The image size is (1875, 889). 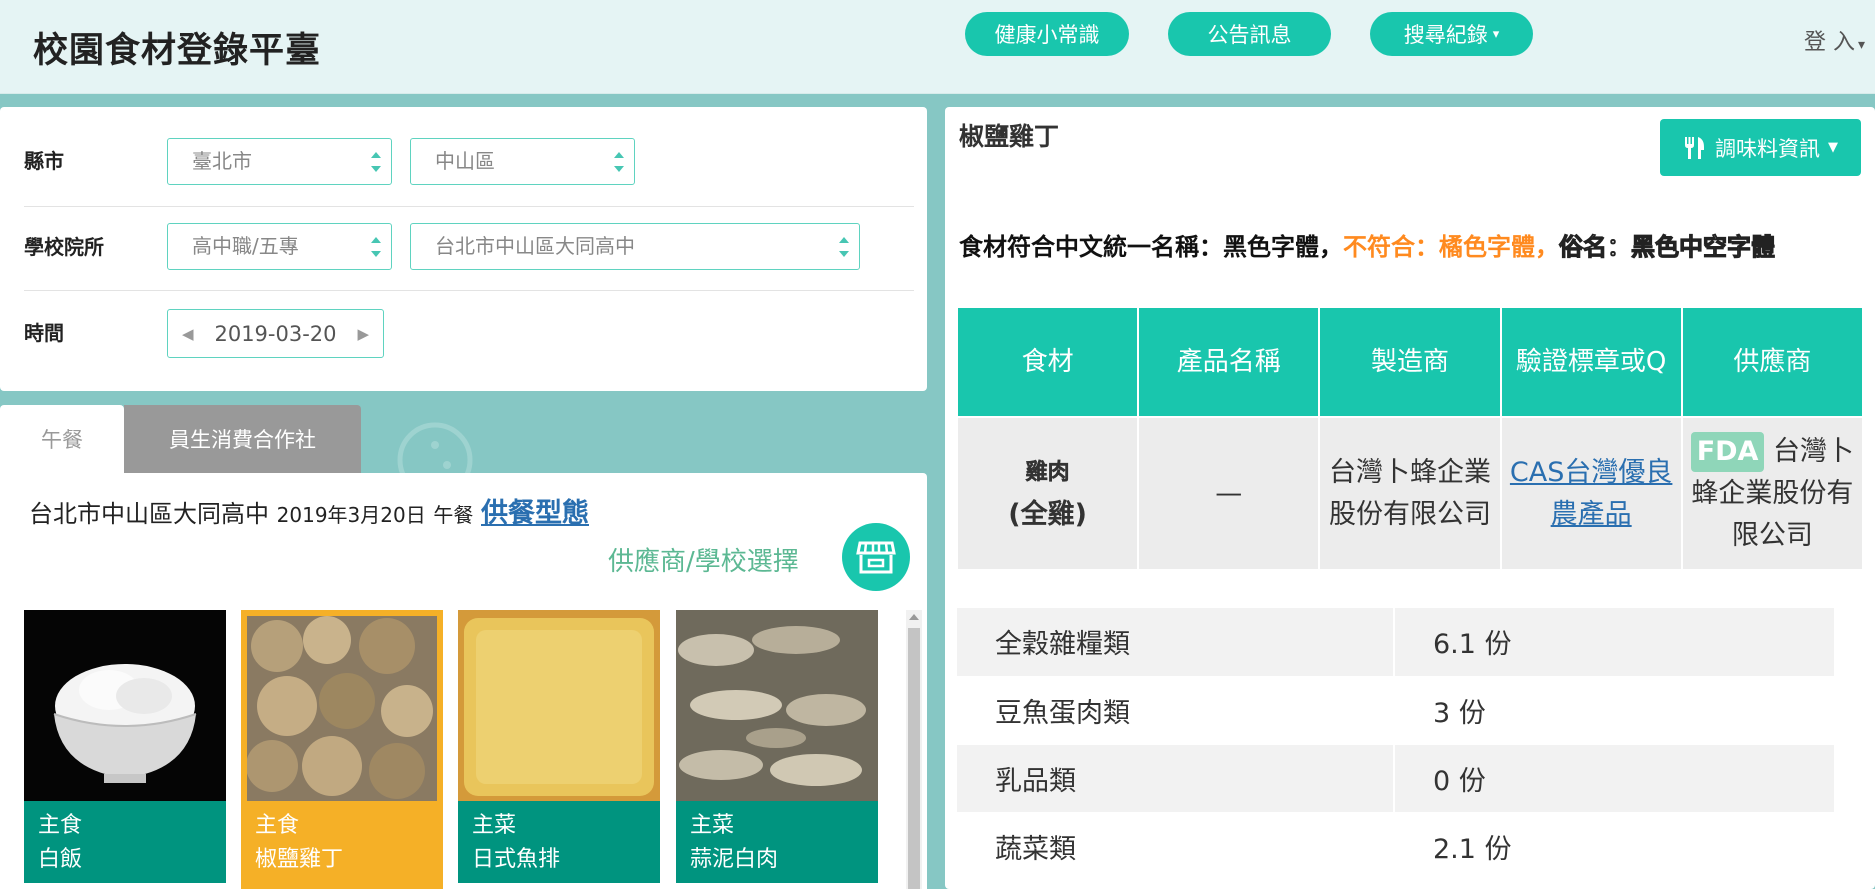 What do you see at coordinates (1047, 472) in the screenshot?
I see `ingredient-name: 雞肉` at bounding box center [1047, 472].